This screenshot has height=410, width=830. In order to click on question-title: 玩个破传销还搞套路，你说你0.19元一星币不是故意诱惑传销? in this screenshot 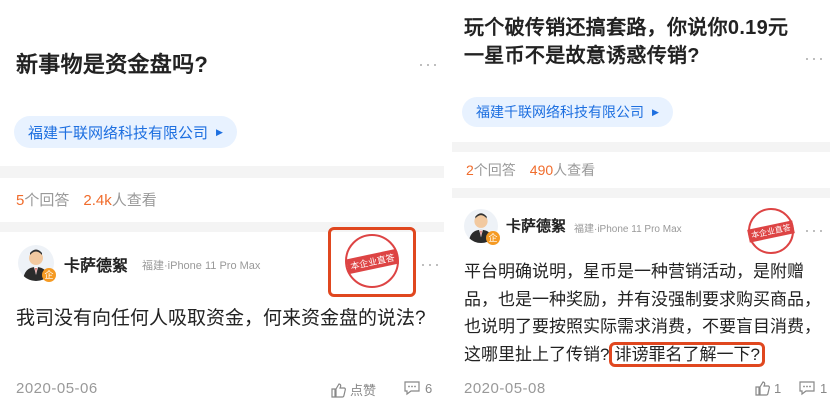, I will do `click(626, 42)`.